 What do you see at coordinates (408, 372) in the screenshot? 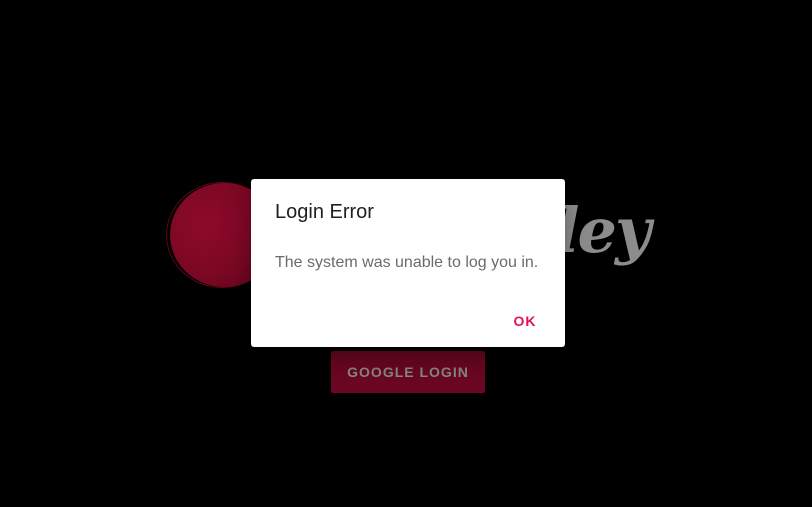
I see `google-login-button: GOOGLE LOGIN` at bounding box center [408, 372].